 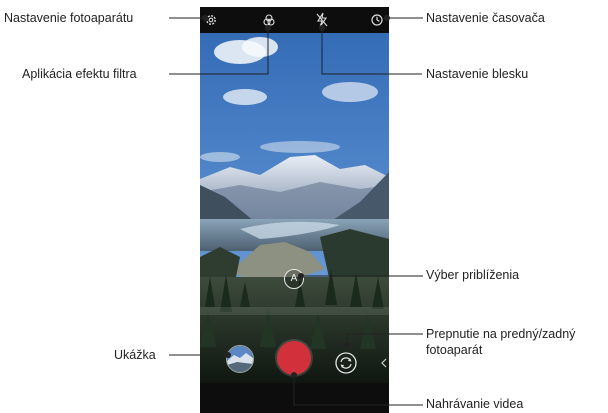 What do you see at coordinates (79, 74) in the screenshot?
I see `callout-filter-effect: Aplikácia efektu filtra` at bounding box center [79, 74].